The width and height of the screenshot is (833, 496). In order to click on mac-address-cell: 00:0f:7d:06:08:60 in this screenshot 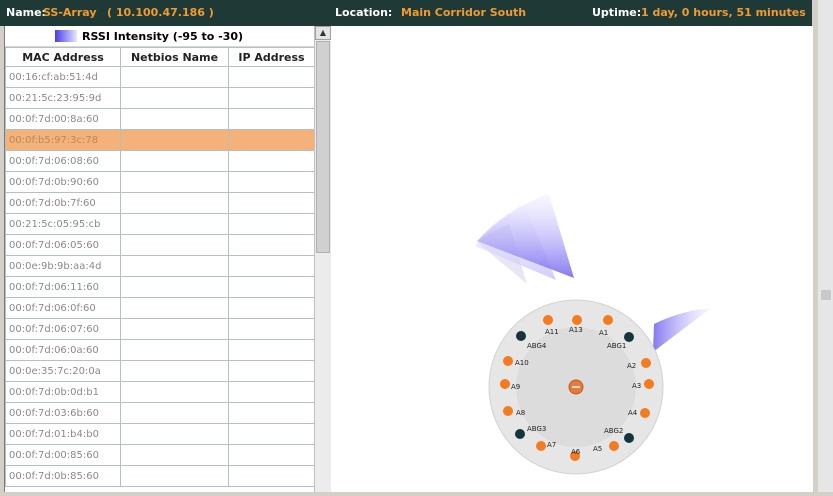, I will do `click(63, 161)`.